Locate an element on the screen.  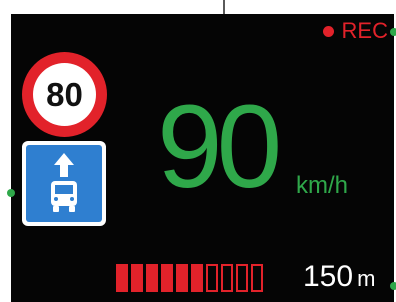
distance-unit: m is located at coordinates (366, 278).